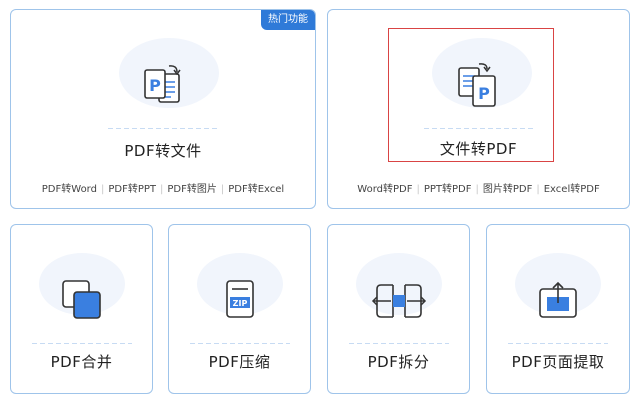 The width and height of the screenshot is (640, 400). I want to click on pdf-to-file-title: PDF转文件, so click(163, 151).